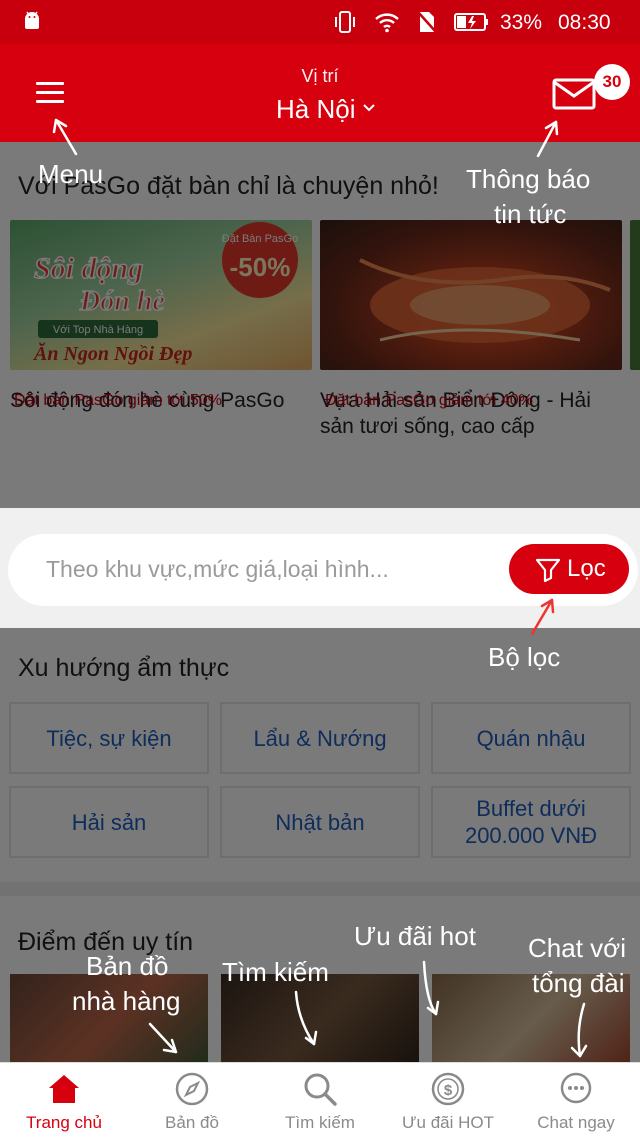  What do you see at coordinates (387, 23) in the screenshot?
I see `wifi-icon` at bounding box center [387, 23].